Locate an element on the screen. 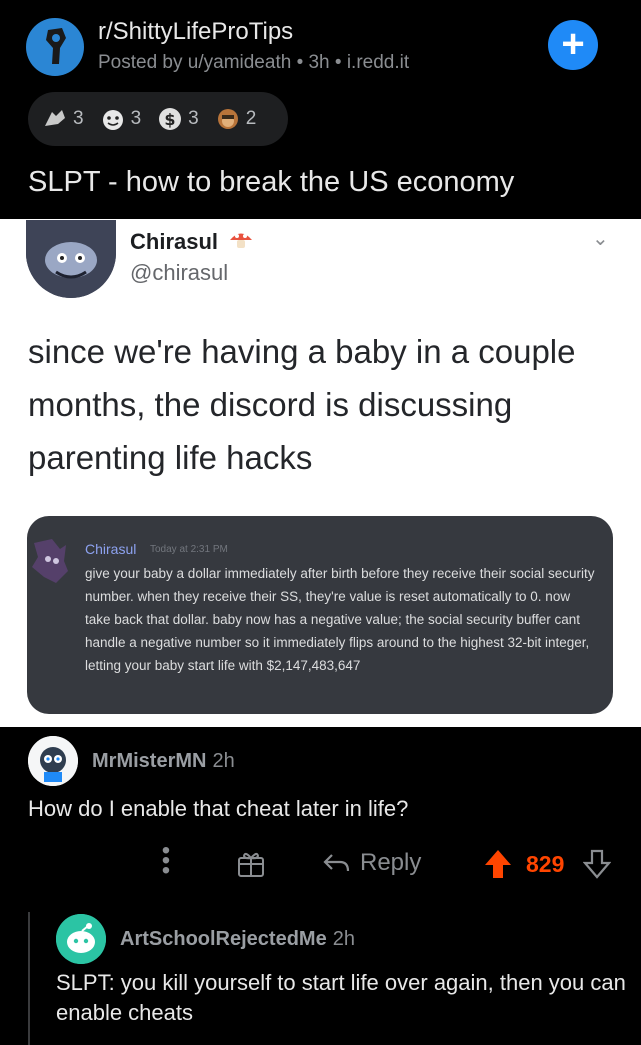 This screenshot has height=1045, width=641. downvote-icon is located at coordinates (597, 864).